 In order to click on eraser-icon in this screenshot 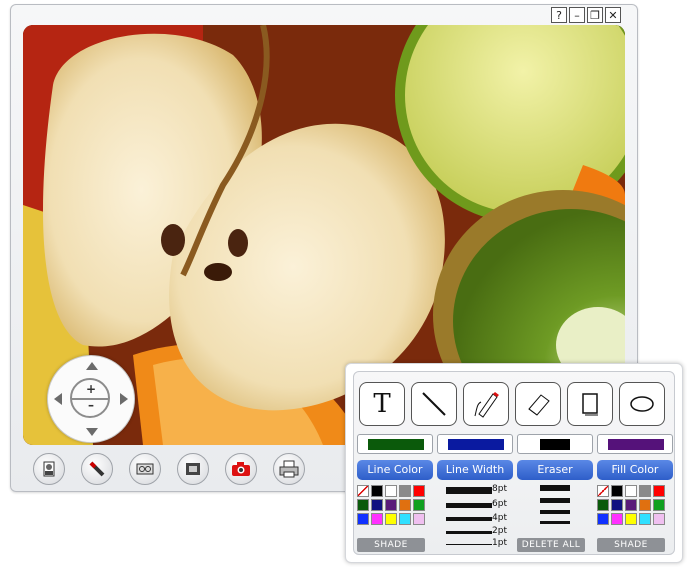, I will do `click(539, 405)`.